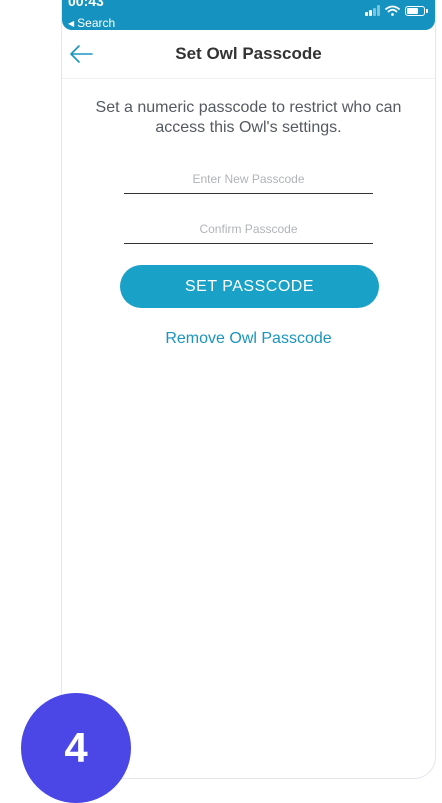  Describe the element at coordinates (248, 339) in the screenshot. I see `remove-passcode-link: Remove Owl Passcode` at that location.